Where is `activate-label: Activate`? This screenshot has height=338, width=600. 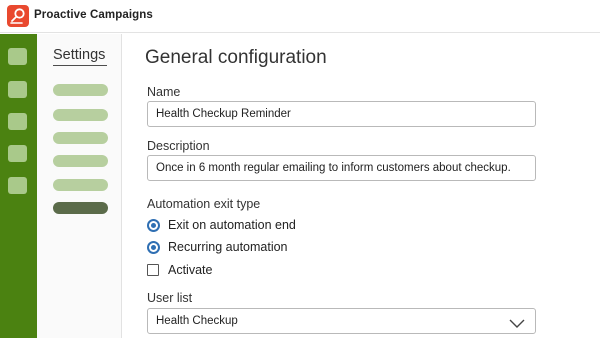
activate-label: Activate is located at coordinates (190, 270).